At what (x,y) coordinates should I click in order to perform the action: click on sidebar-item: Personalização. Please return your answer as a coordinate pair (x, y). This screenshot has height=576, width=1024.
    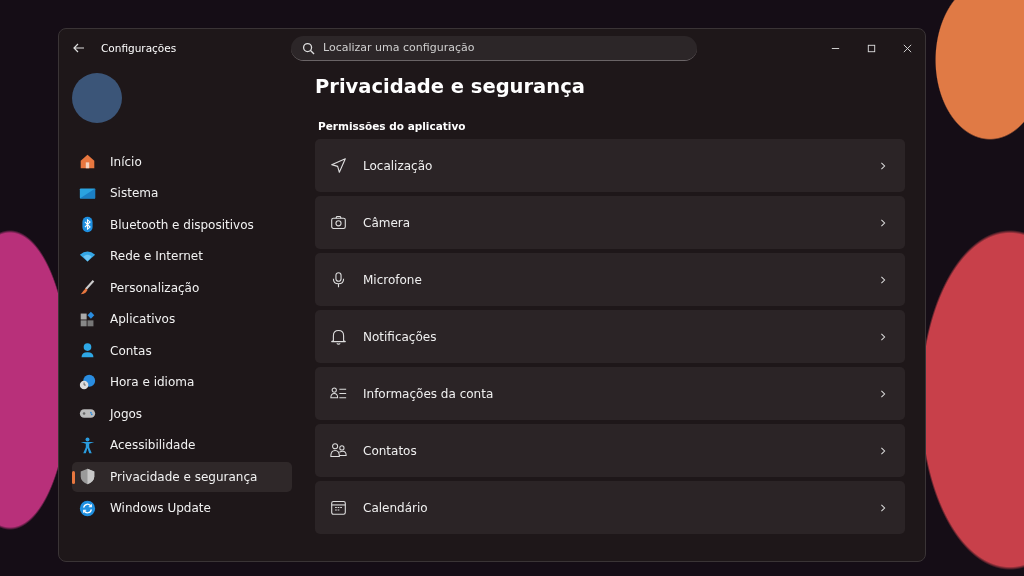
    Looking at the image, I should click on (182, 288).